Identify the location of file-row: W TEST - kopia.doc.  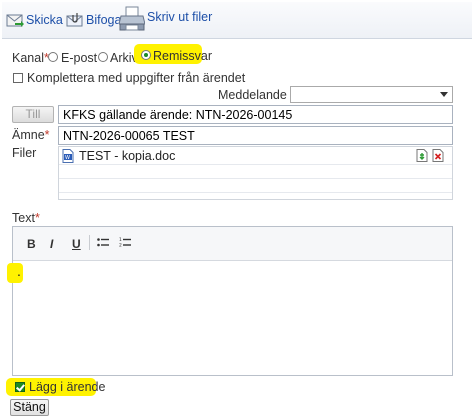
(255, 156).